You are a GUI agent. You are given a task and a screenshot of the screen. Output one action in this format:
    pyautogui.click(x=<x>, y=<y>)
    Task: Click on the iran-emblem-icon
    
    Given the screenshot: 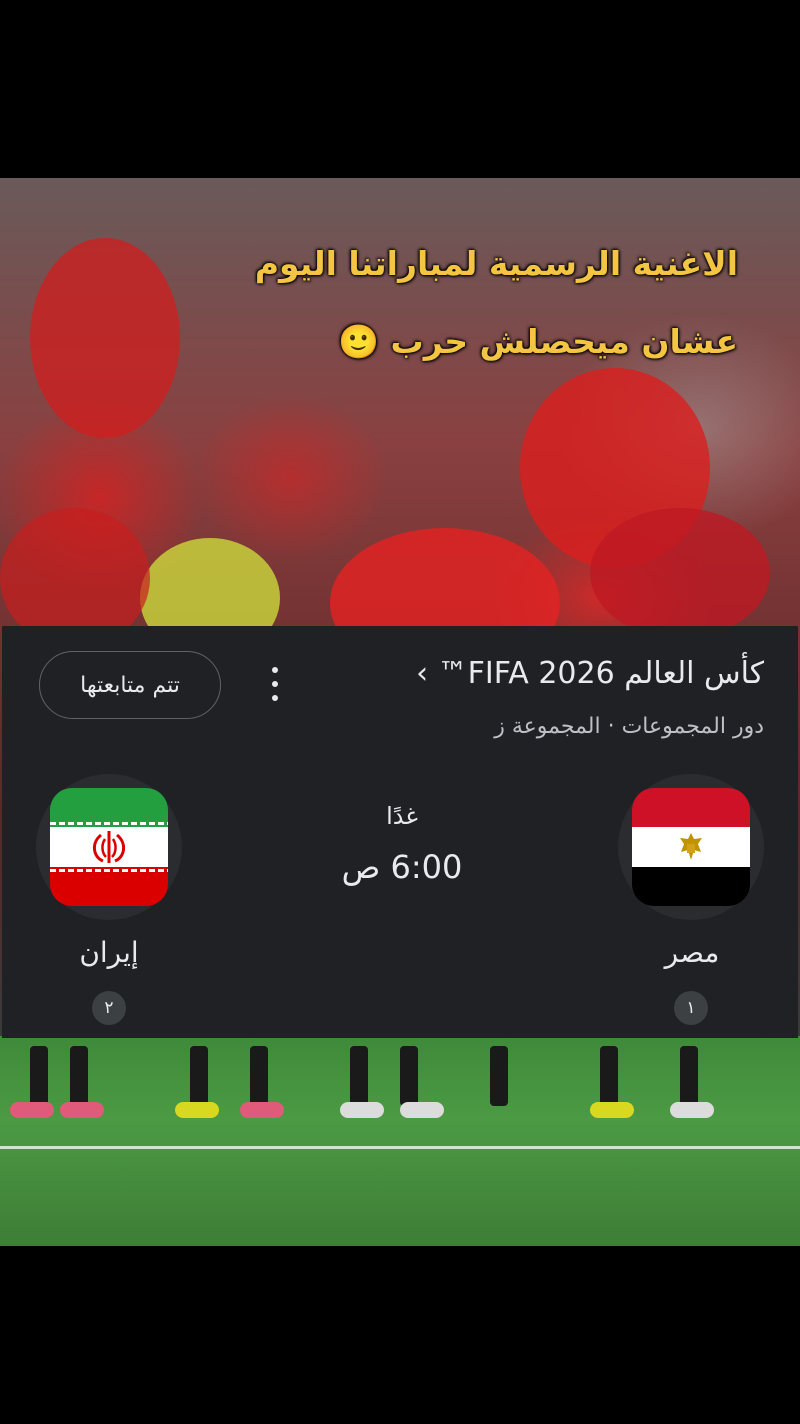 What is the action you would take?
    pyautogui.click(x=109, y=847)
    